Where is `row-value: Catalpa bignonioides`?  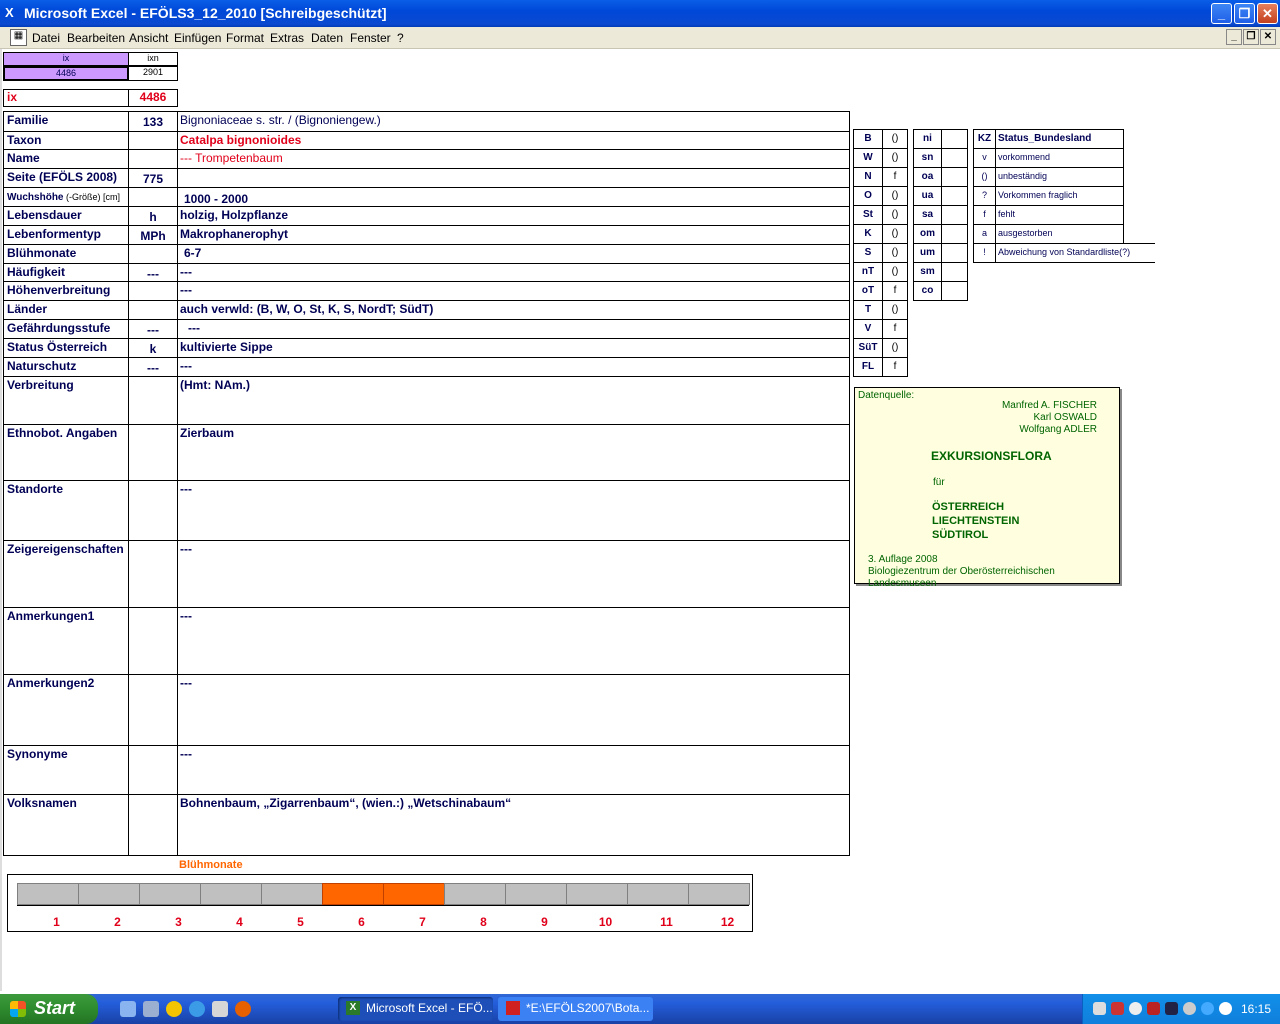
row-value: Catalpa bignonioides is located at coordinates (513, 140).